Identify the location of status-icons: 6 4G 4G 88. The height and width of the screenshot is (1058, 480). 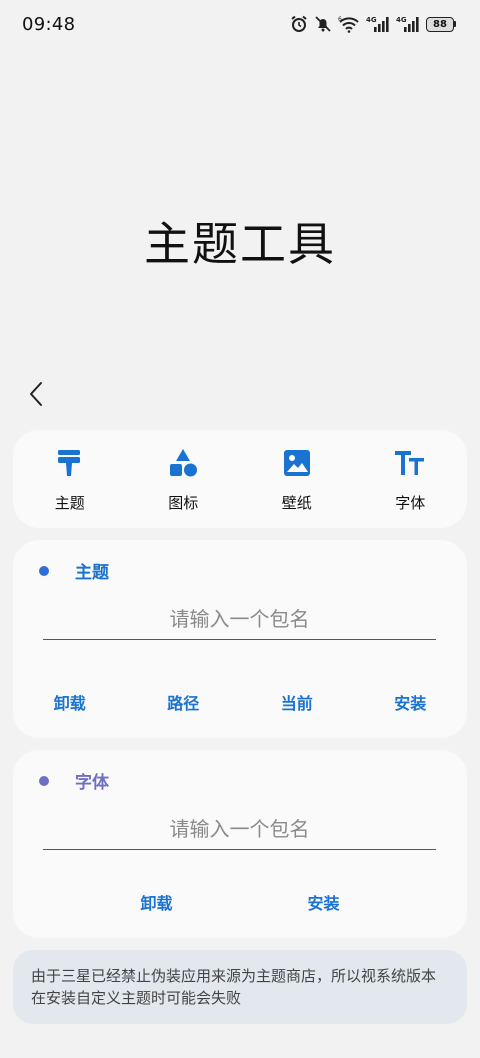
(373, 24).